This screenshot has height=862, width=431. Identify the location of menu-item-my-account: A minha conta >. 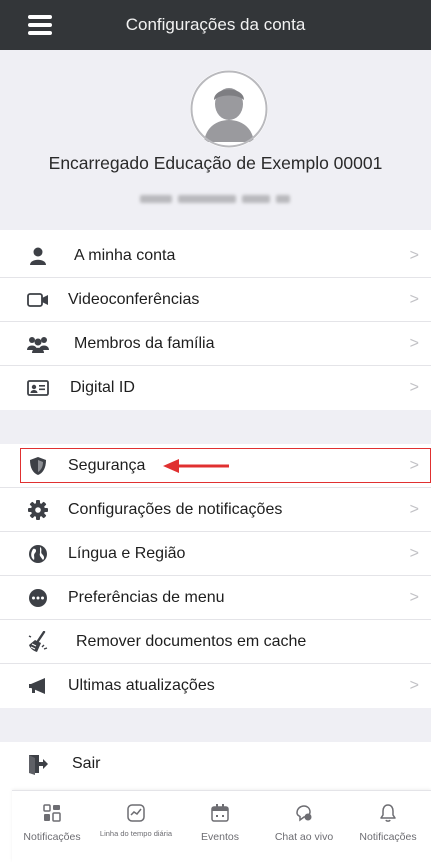
(215, 256).